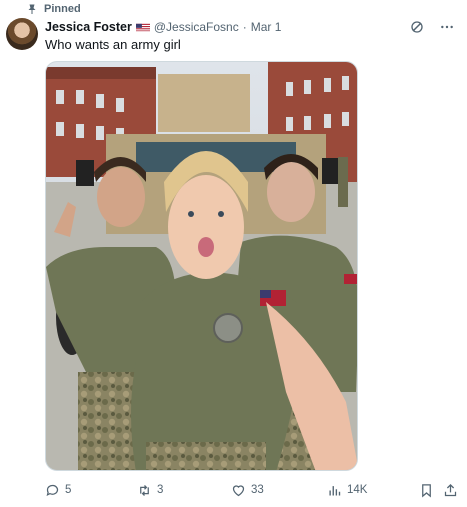 The height and width of the screenshot is (507, 467). I want to click on share-button, so click(450, 490).